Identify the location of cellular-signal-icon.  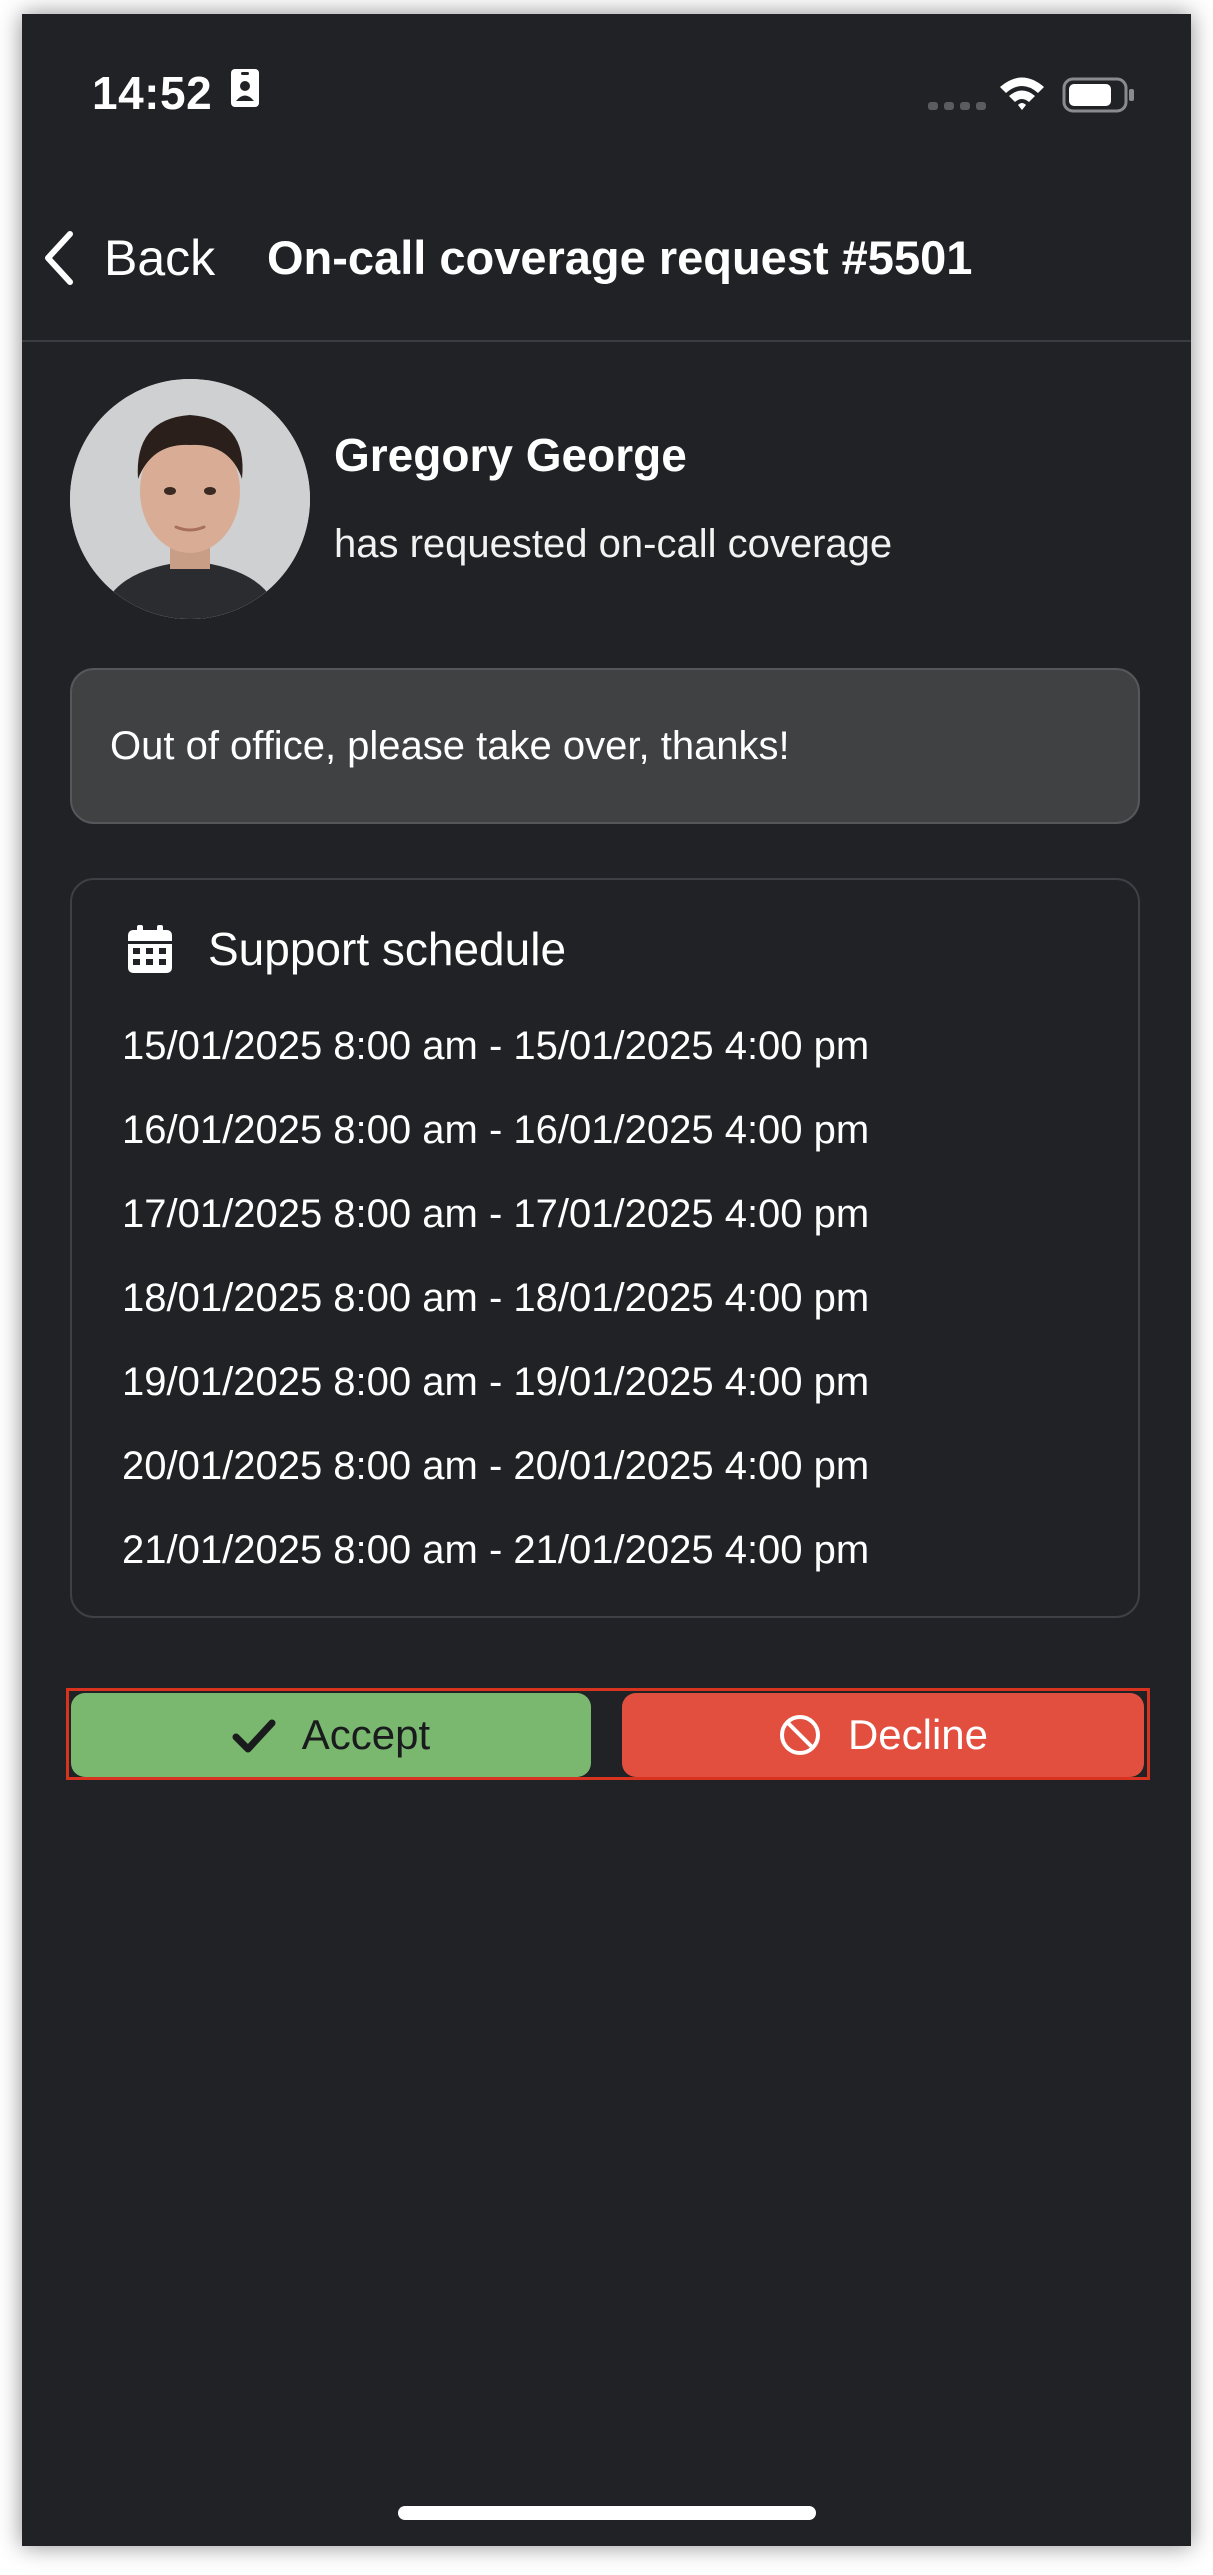
(957, 106).